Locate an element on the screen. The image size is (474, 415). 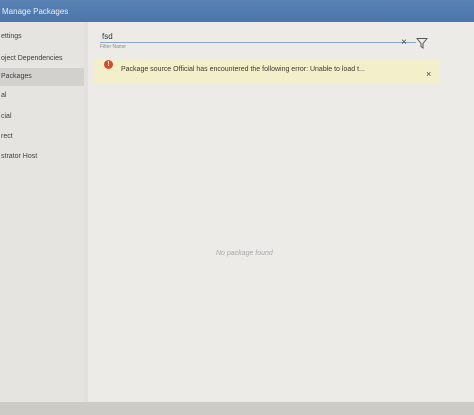
sidebar-item-label: al is located at coordinates (4, 95).